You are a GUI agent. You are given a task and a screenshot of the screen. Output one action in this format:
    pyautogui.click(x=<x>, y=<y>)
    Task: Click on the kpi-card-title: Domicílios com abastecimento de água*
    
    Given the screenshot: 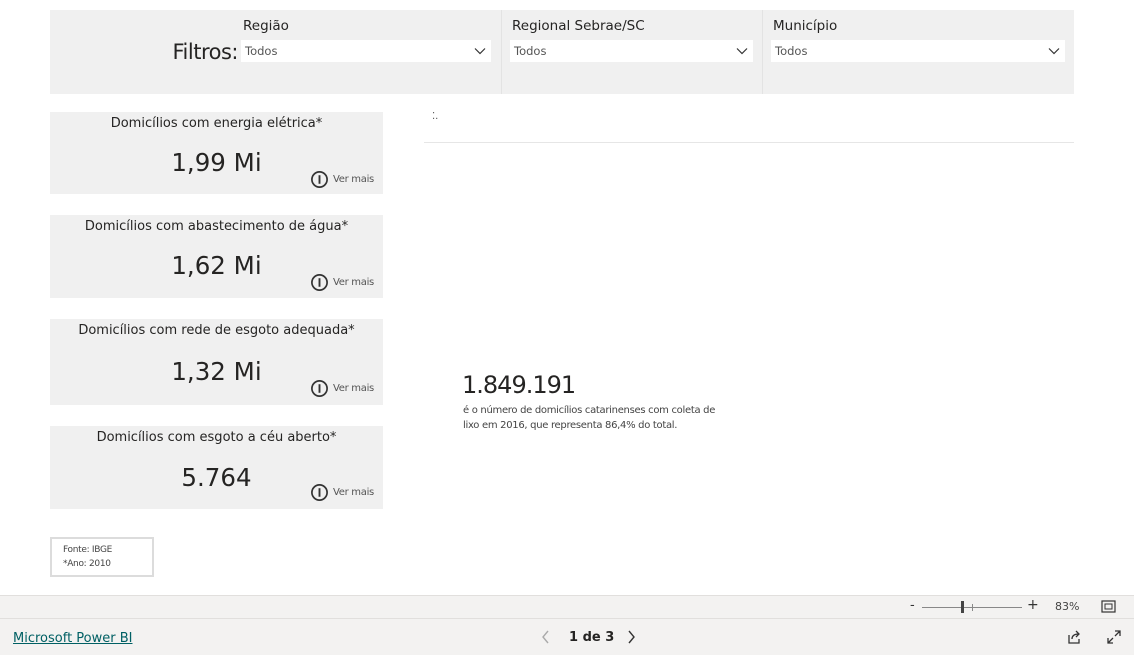 What is the action you would take?
    pyautogui.click(x=216, y=226)
    